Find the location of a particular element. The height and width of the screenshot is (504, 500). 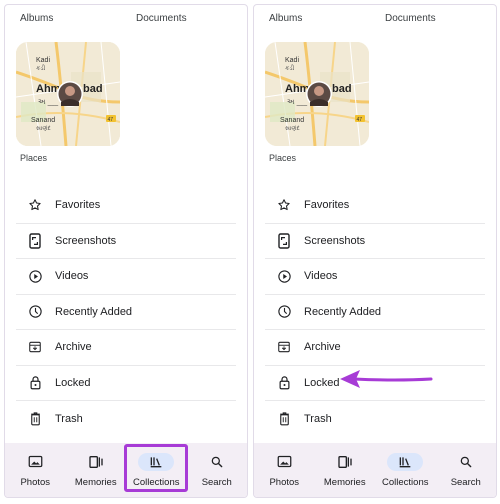

list-item-locked: Locked is located at coordinates (126, 383).